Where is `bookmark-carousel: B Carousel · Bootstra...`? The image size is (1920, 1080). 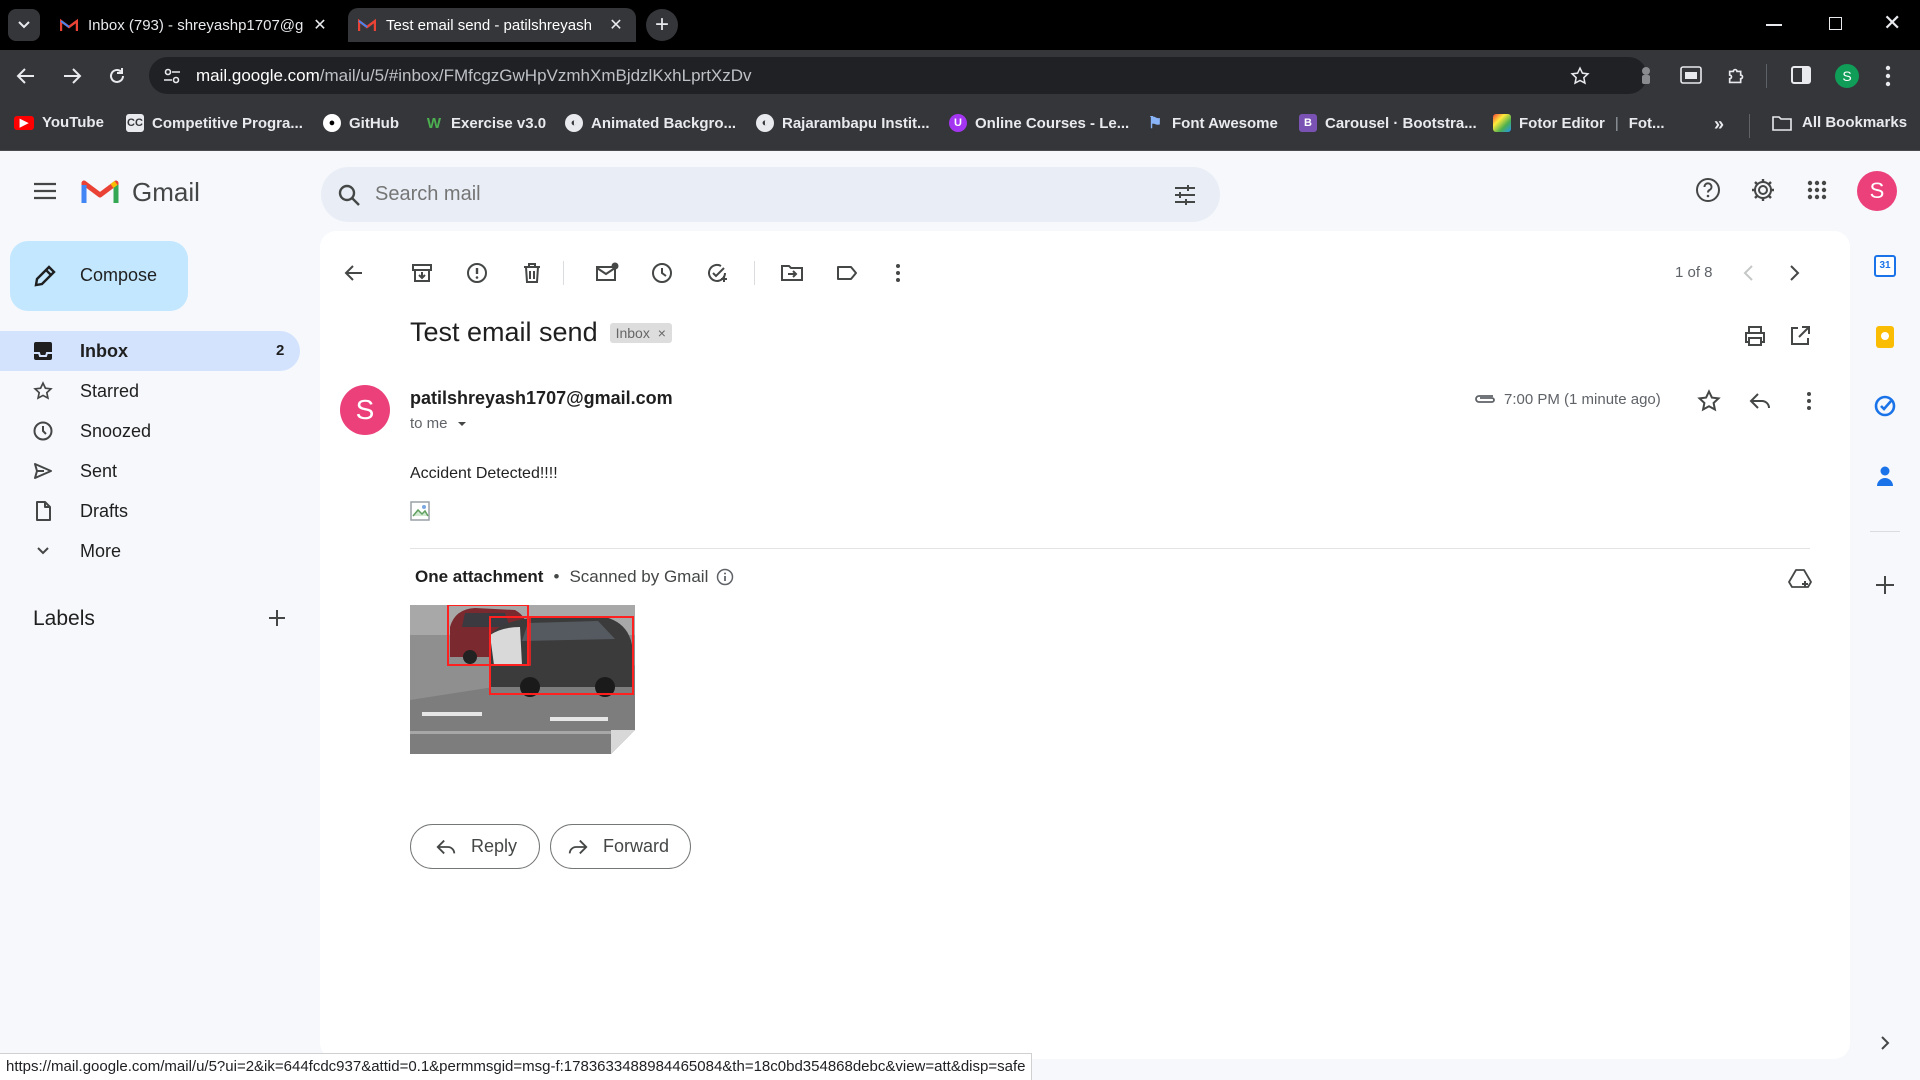
bookmark-carousel: B Carousel · Bootstra... is located at coordinates (1388, 123).